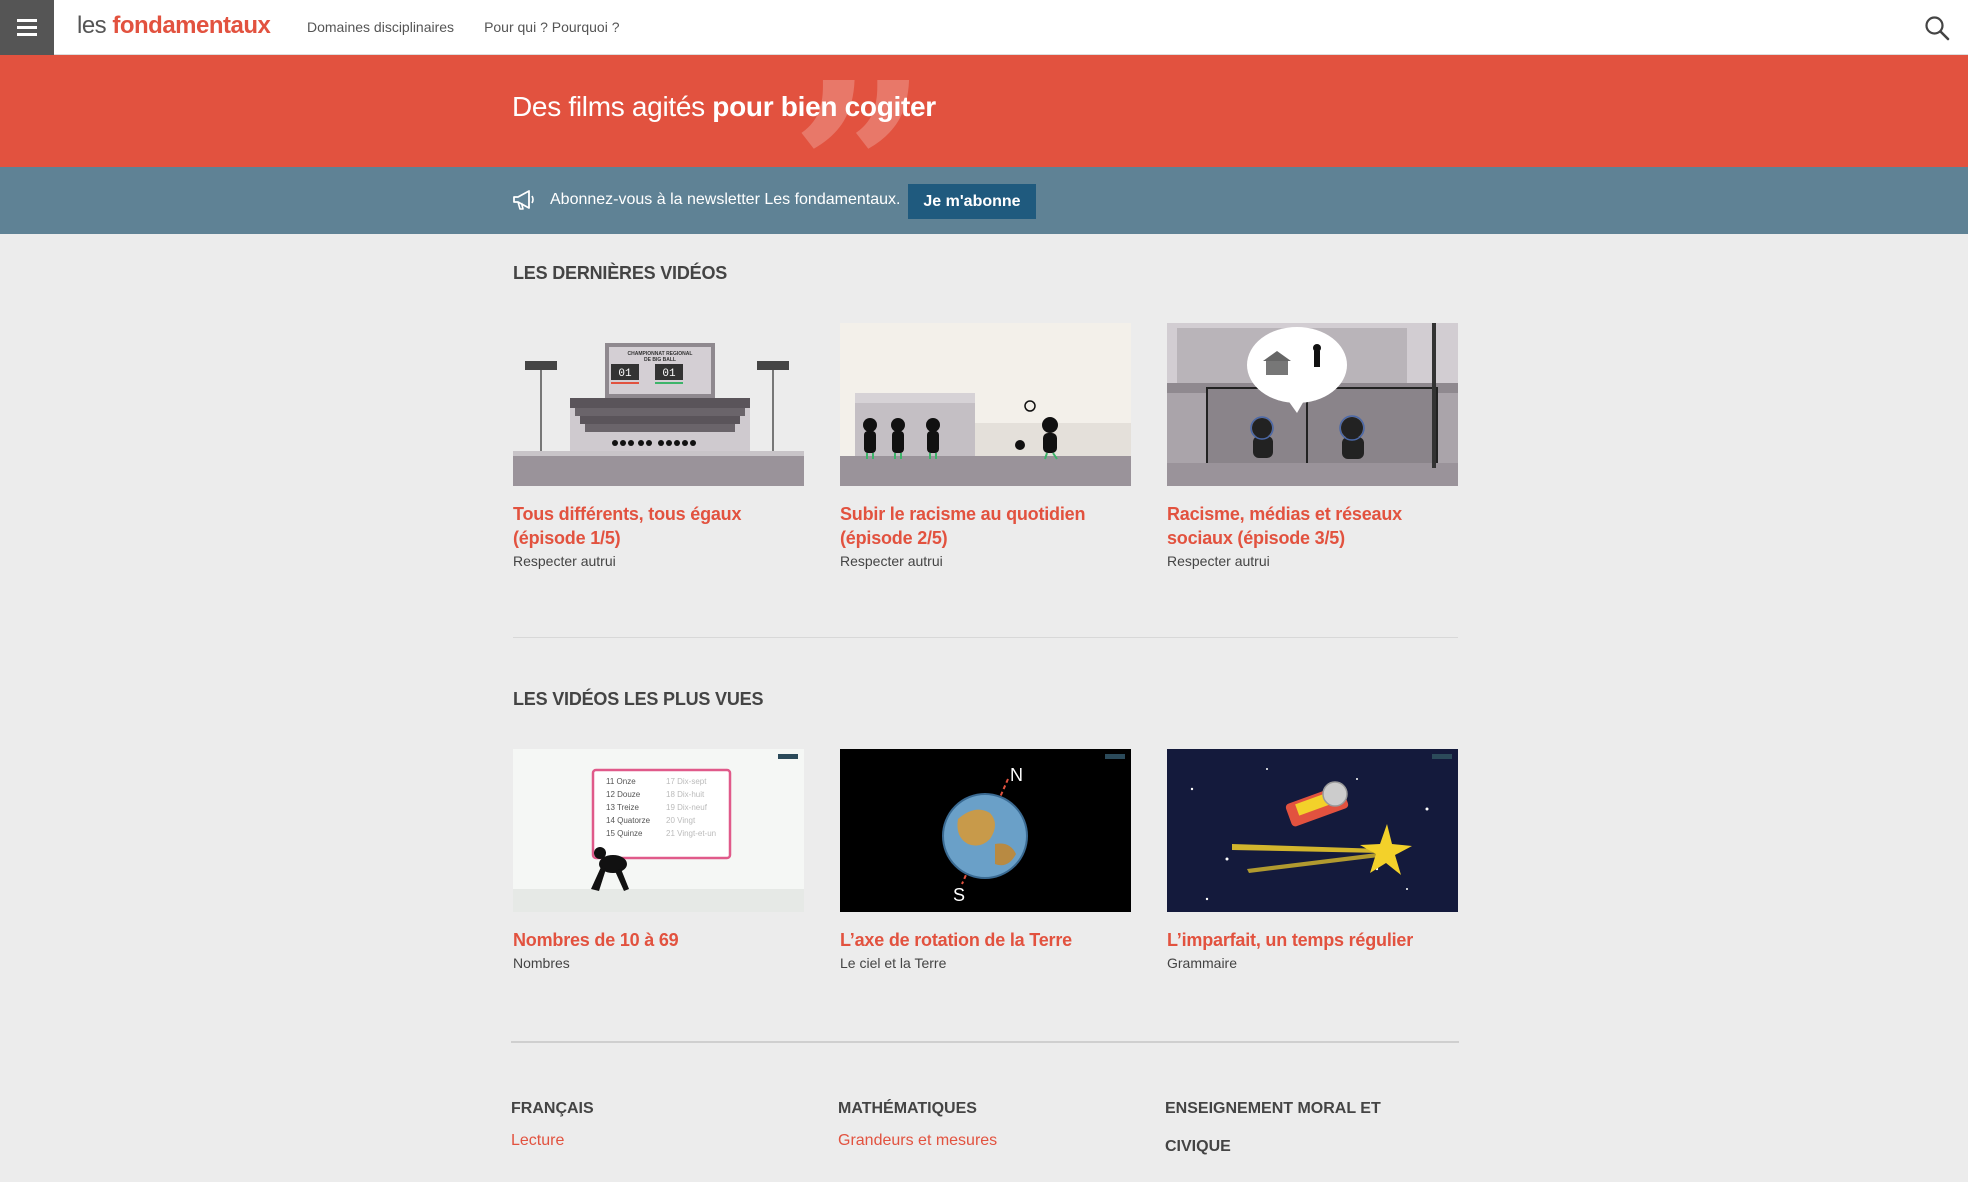  Describe the element at coordinates (1312, 404) in the screenshot. I see `video-thumbnail-media` at that location.